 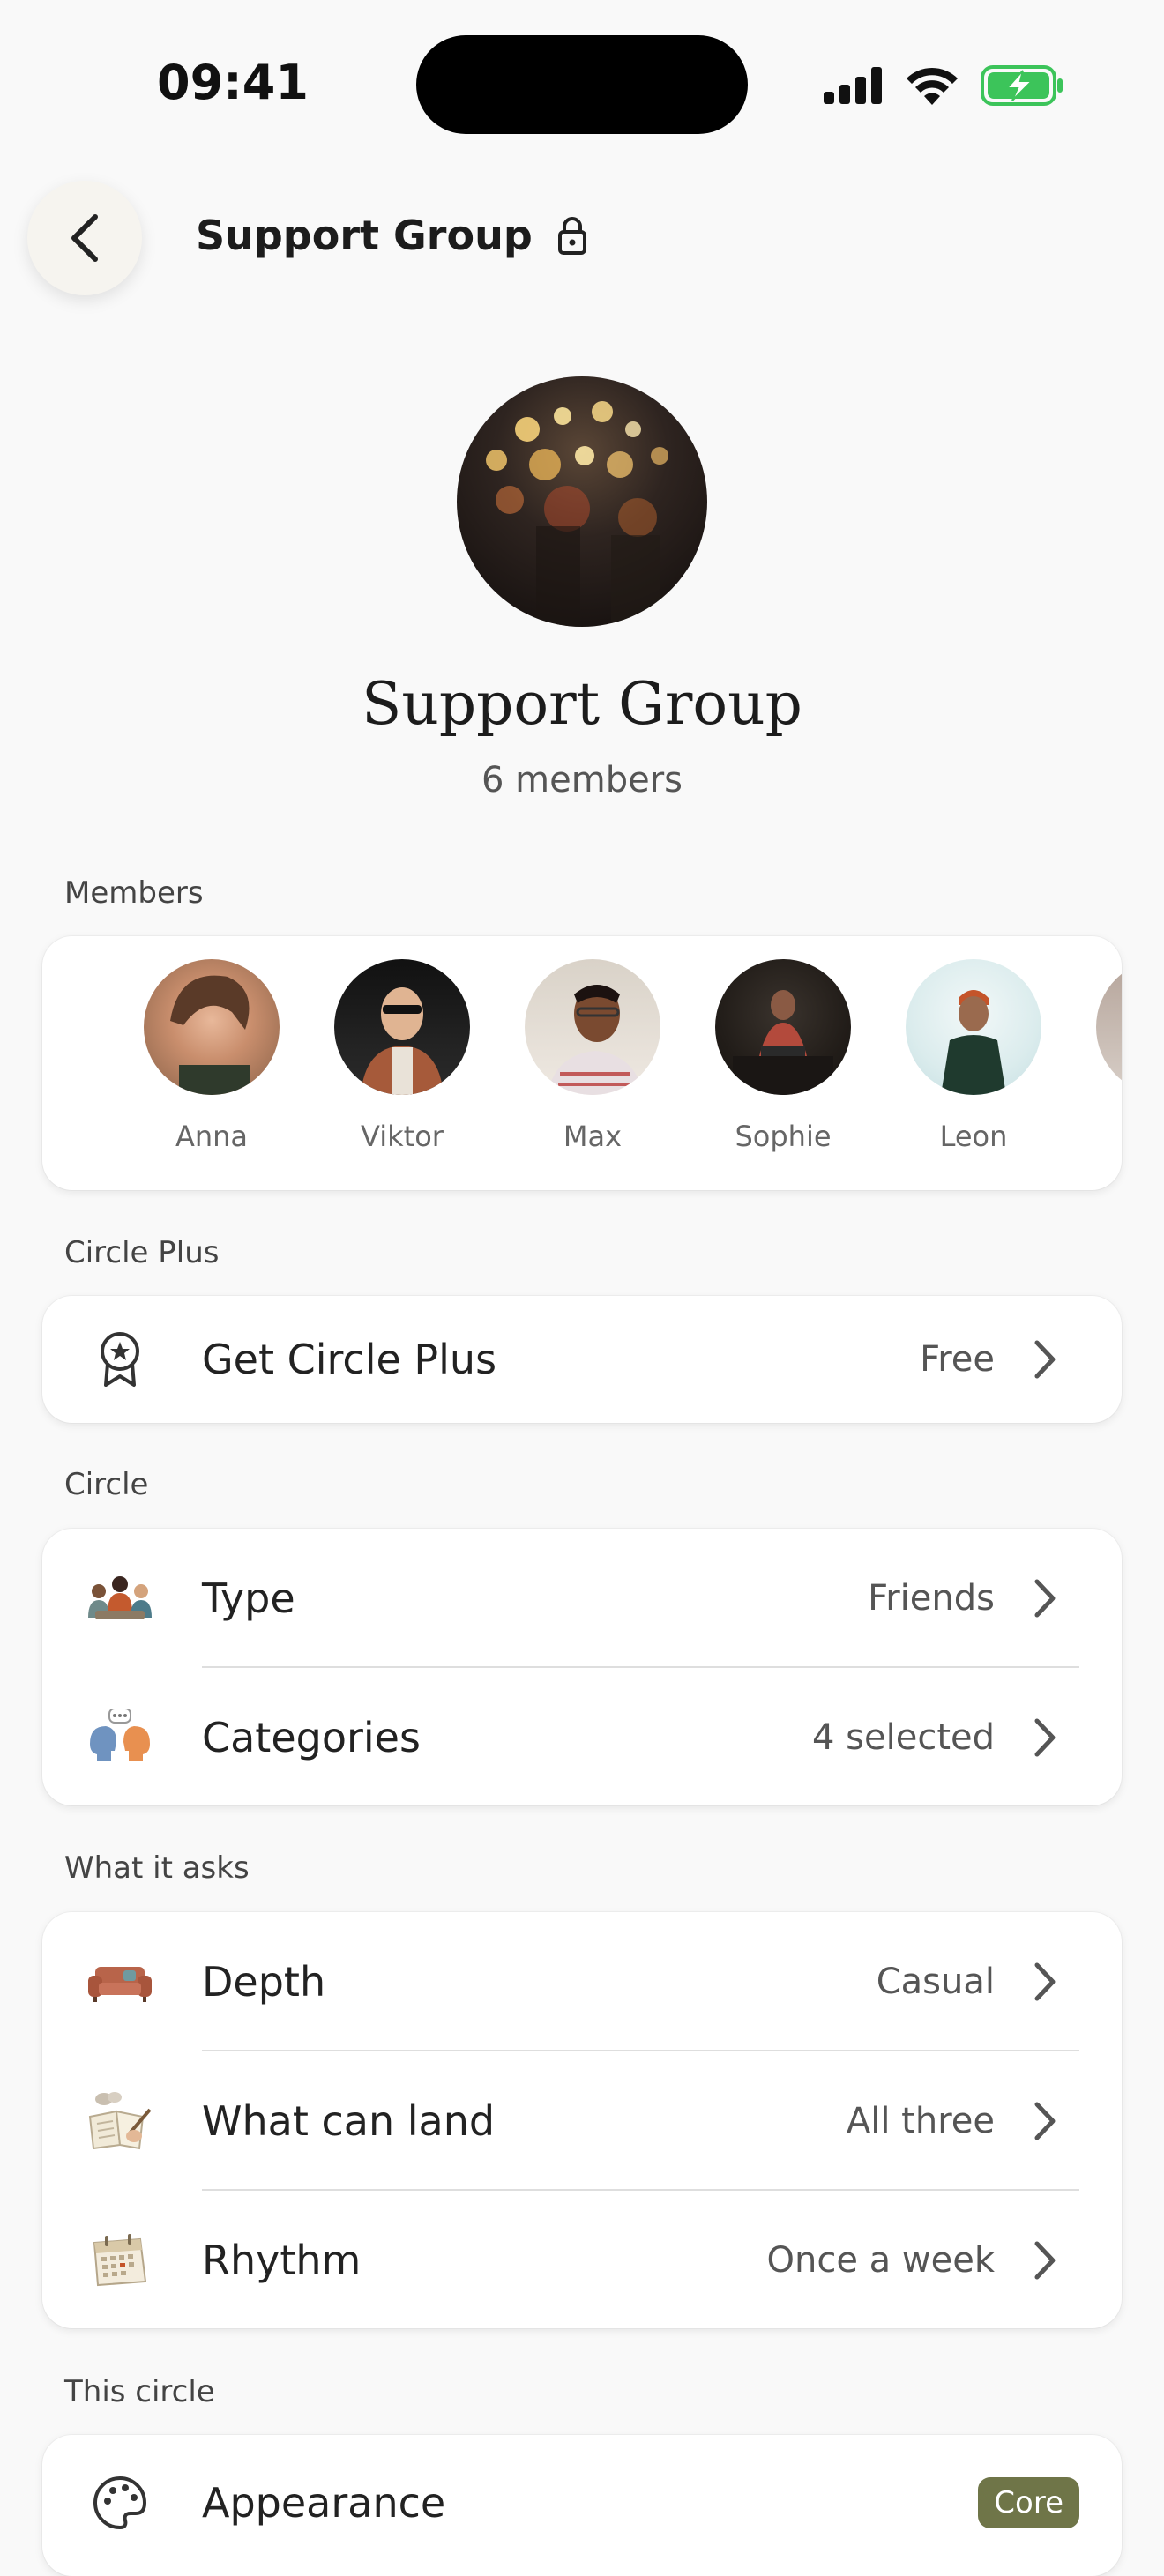 What do you see at coordinates (932, 86) in the screenshot?
I see `wifi-icon` at bounding box center [932, 86].